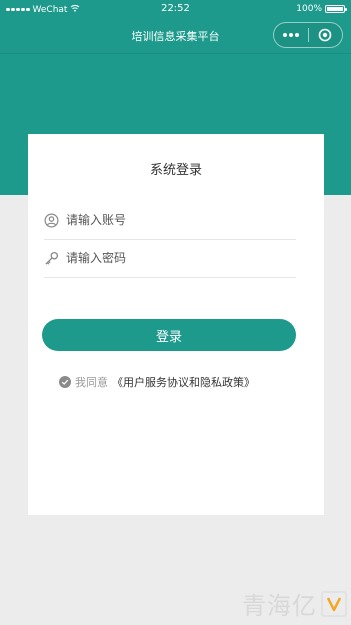 The image size is (351, 625). Describe the element at coordinates (176, 220) in the screenshot. I see `account-input` at that location.